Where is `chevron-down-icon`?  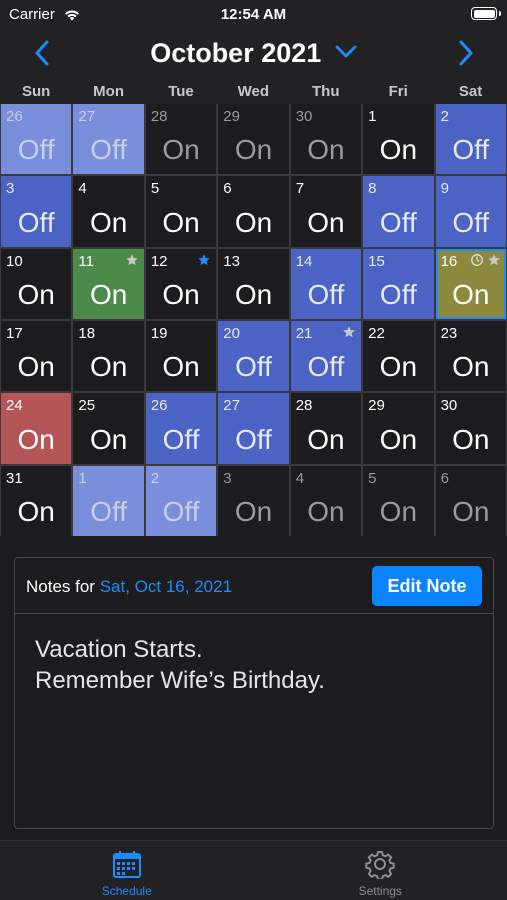 chevron-down-icon is located at coordinates (346, 51).